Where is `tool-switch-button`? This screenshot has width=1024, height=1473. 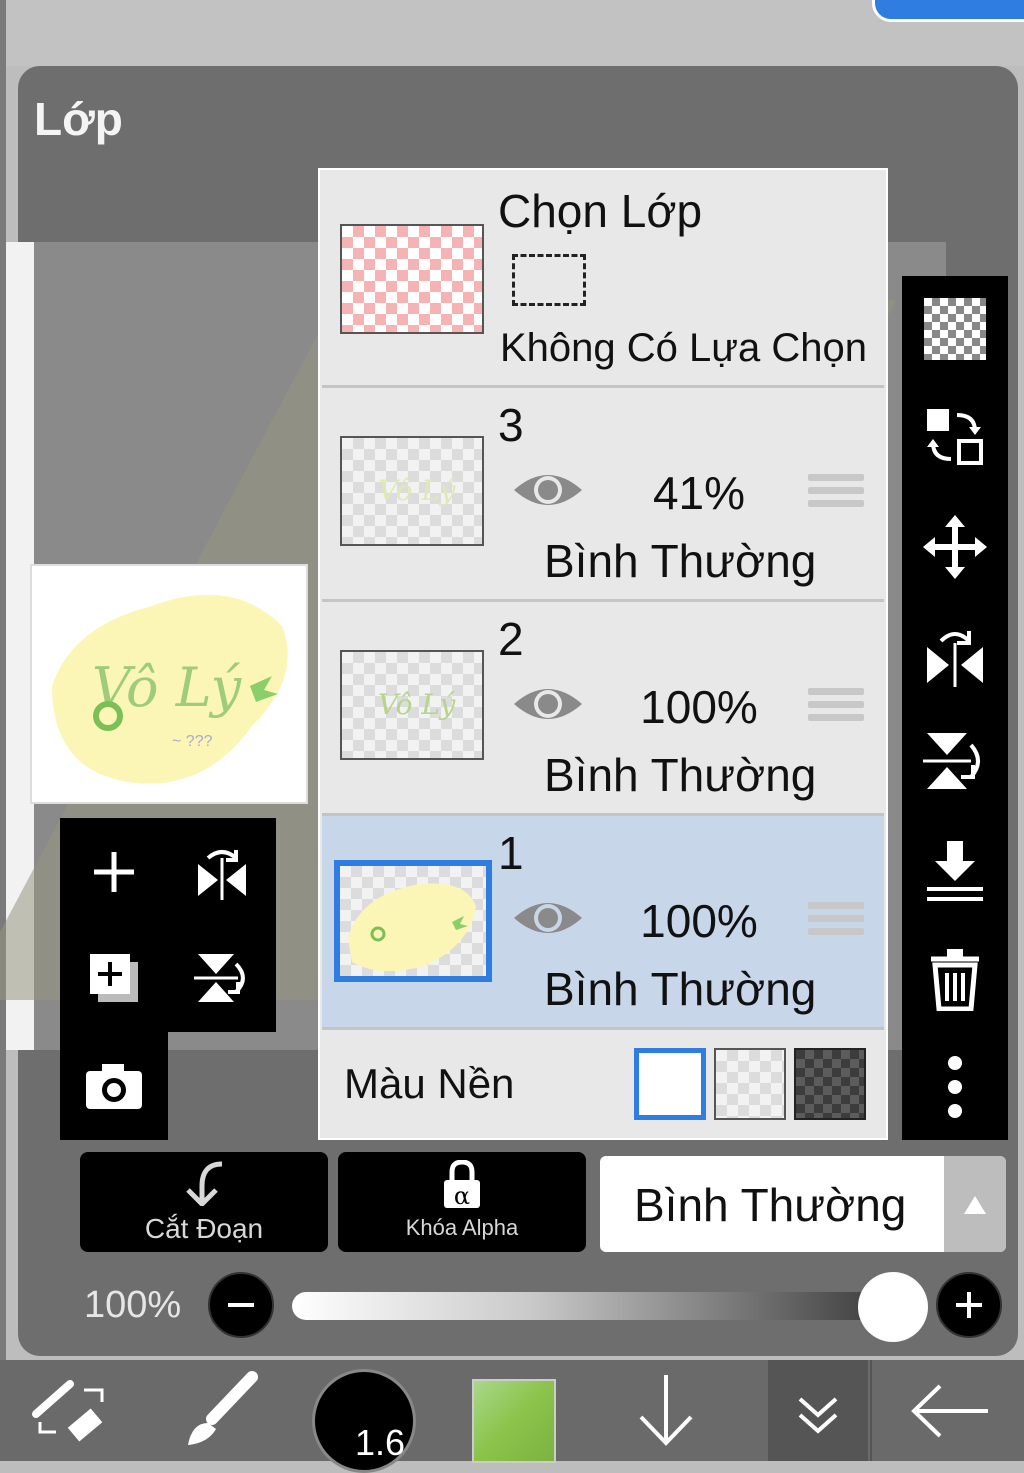
tool-switch-button is located at coordinates (70, 1410).